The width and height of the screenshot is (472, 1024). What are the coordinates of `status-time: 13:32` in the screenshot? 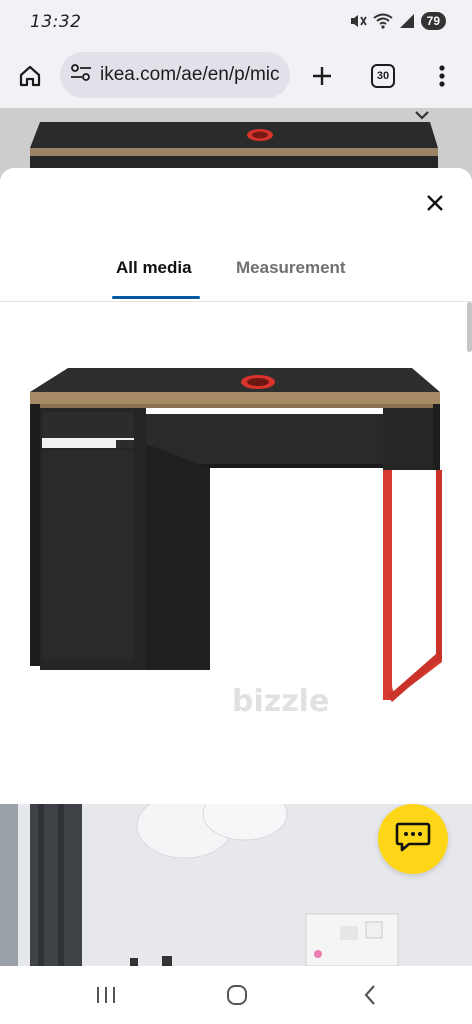 It's located at (56, 22).